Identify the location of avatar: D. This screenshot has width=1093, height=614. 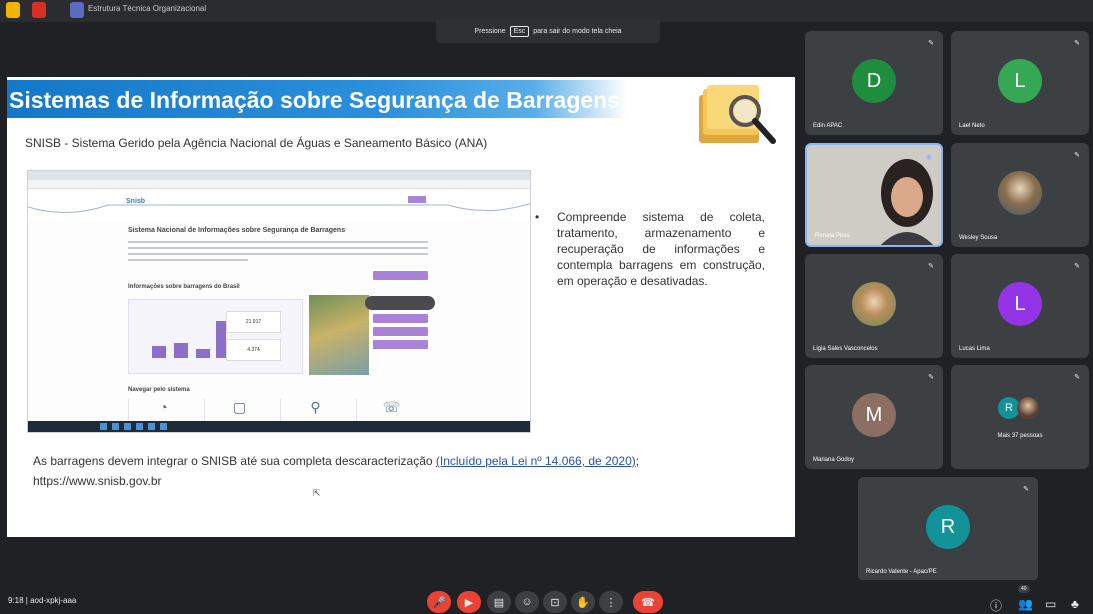
(874, 81).